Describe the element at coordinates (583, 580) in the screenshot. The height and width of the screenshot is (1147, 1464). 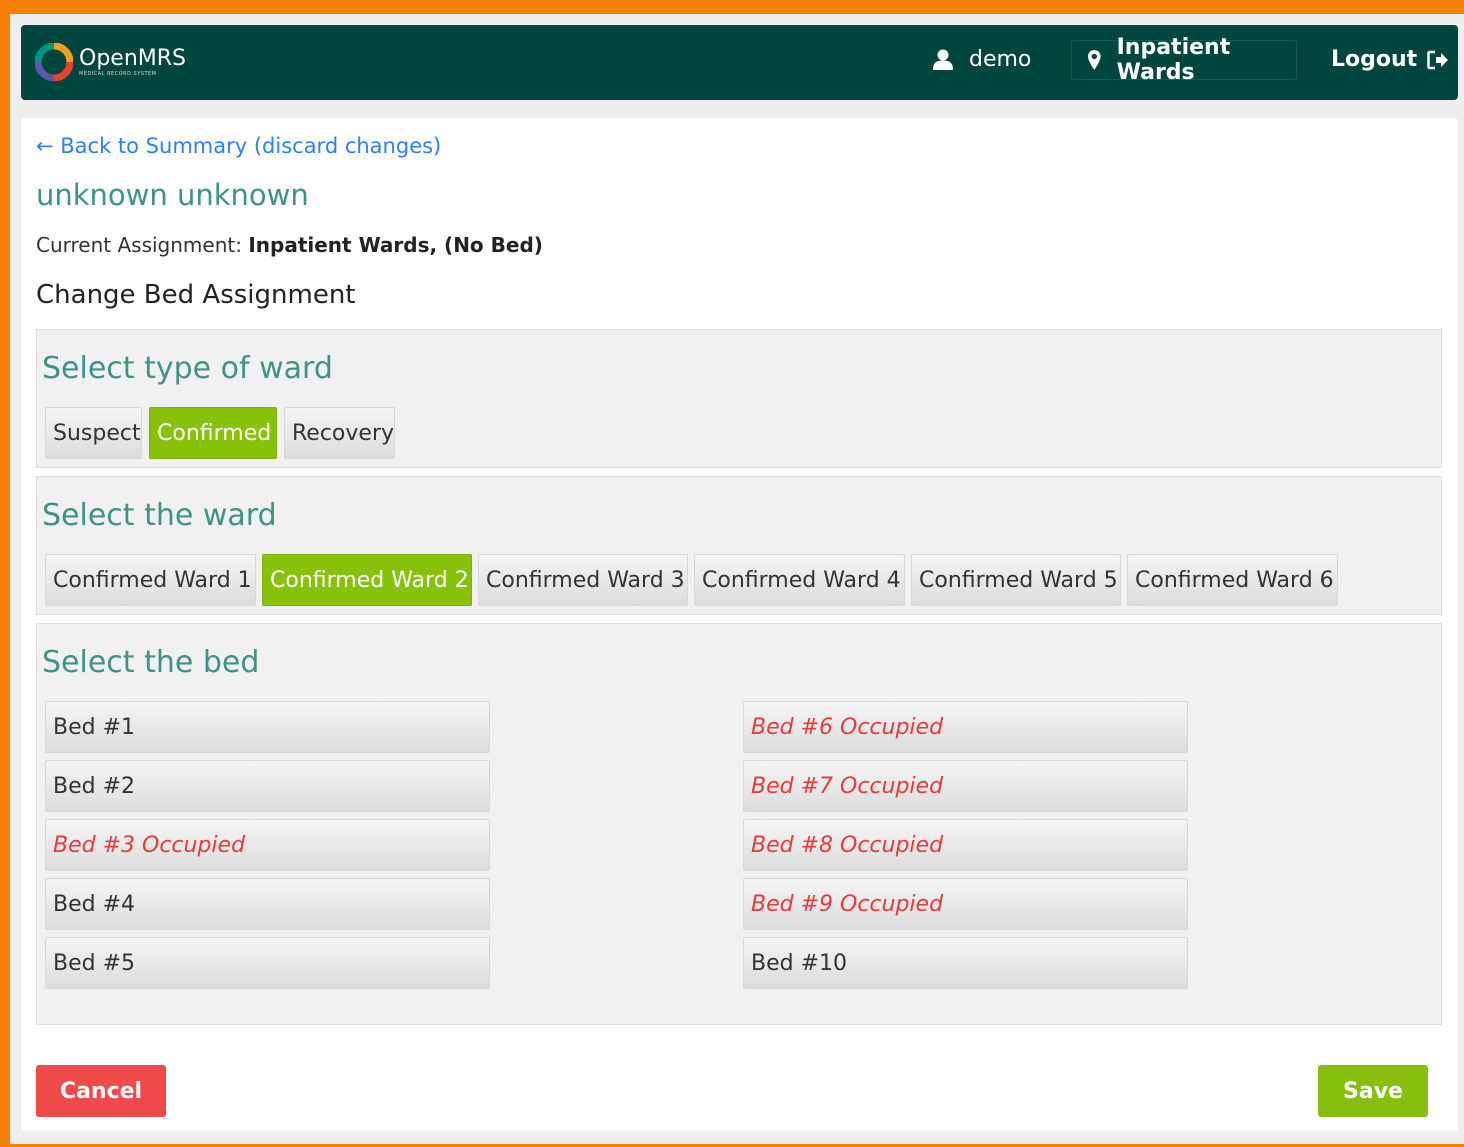
I see `ward-option-3: Confirmed Ward 3` at that location.